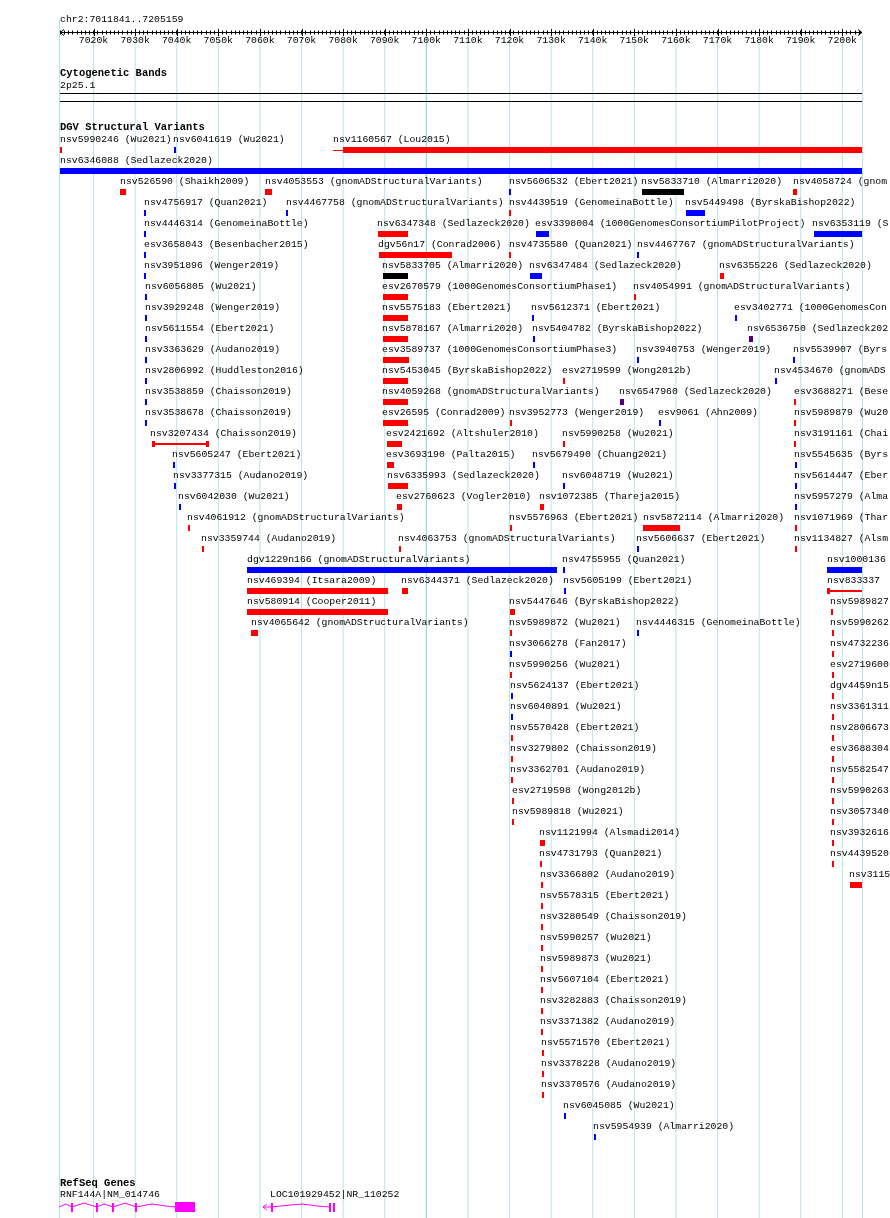 The image size is (890, 1218). Describe the element at coordinates (444, 413) in the screenshot. I see `variant-label: esv26595 (Conrad2009)` at that location.